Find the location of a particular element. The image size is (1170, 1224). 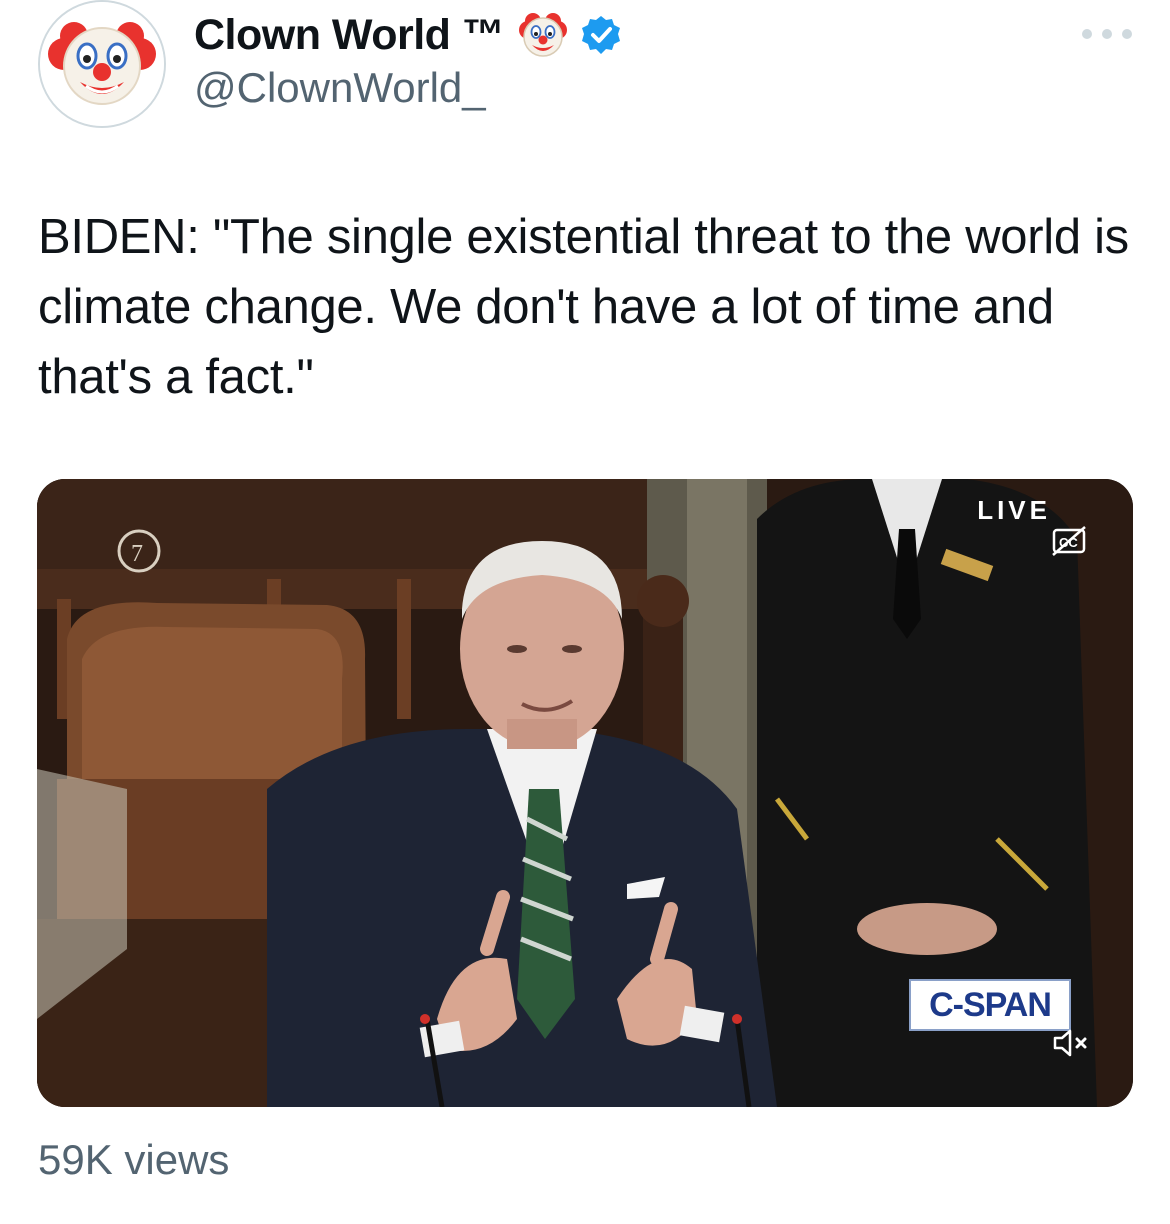

closed-captions-off-icon: CC is located at coordinates (1069, 541).